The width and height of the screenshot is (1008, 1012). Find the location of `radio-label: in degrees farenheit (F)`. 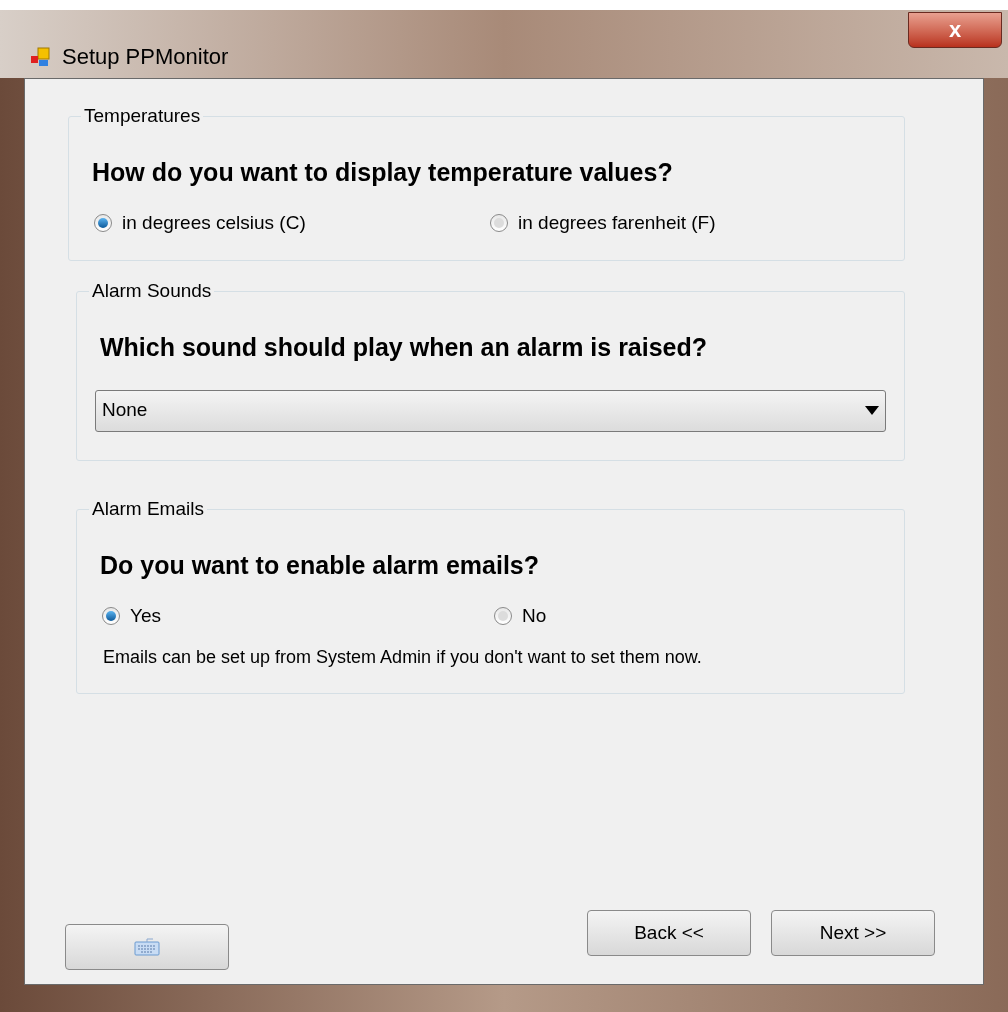

radio-label: in degrees farenheit (F) is located at coordinates (617, 223).